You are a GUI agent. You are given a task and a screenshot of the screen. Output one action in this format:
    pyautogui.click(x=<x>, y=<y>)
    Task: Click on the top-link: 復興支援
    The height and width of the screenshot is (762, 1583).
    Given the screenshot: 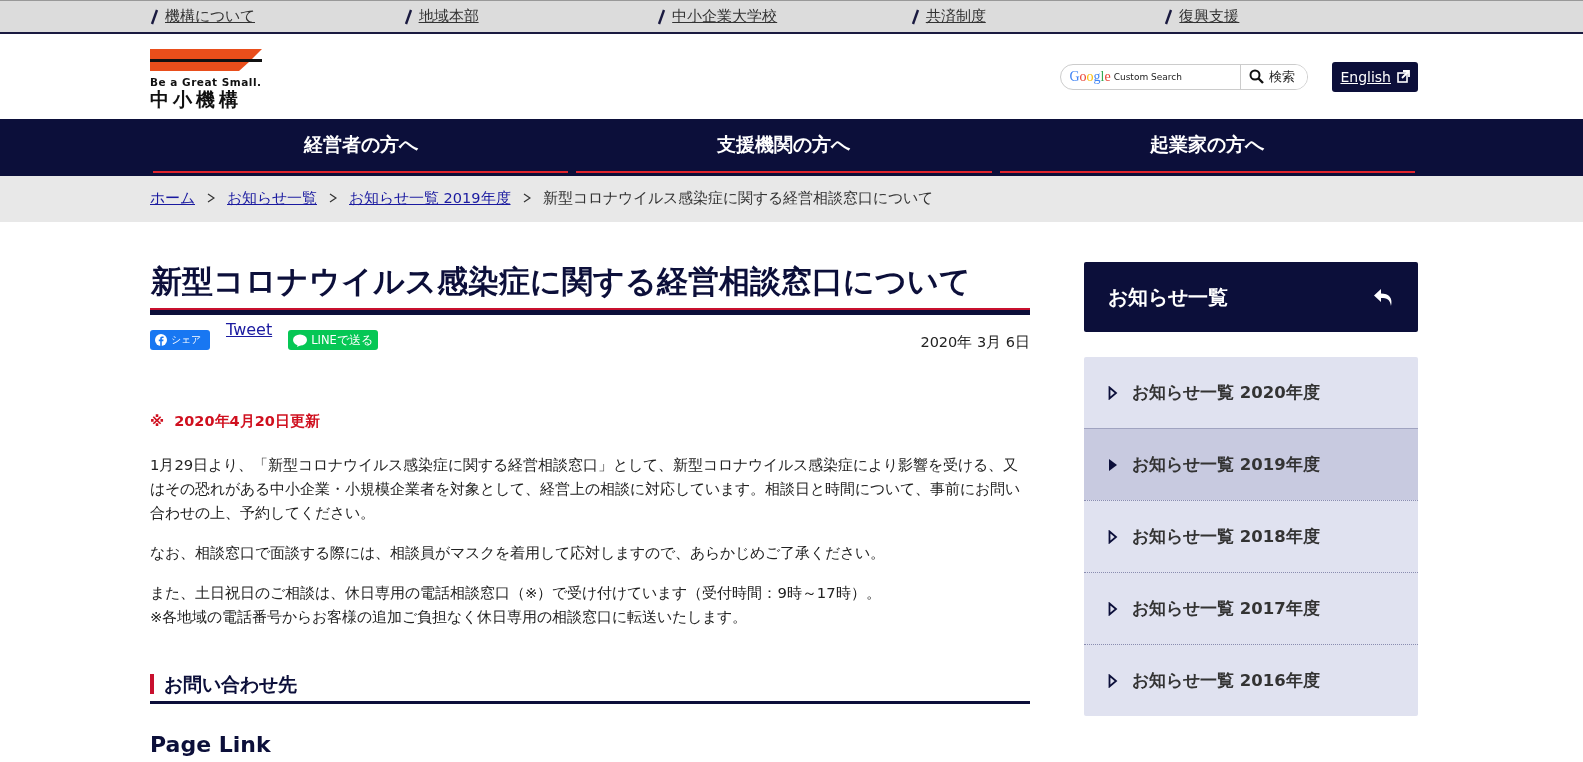 What is the action you would take?
    pyautogui.click(x=1209, y=16)
    